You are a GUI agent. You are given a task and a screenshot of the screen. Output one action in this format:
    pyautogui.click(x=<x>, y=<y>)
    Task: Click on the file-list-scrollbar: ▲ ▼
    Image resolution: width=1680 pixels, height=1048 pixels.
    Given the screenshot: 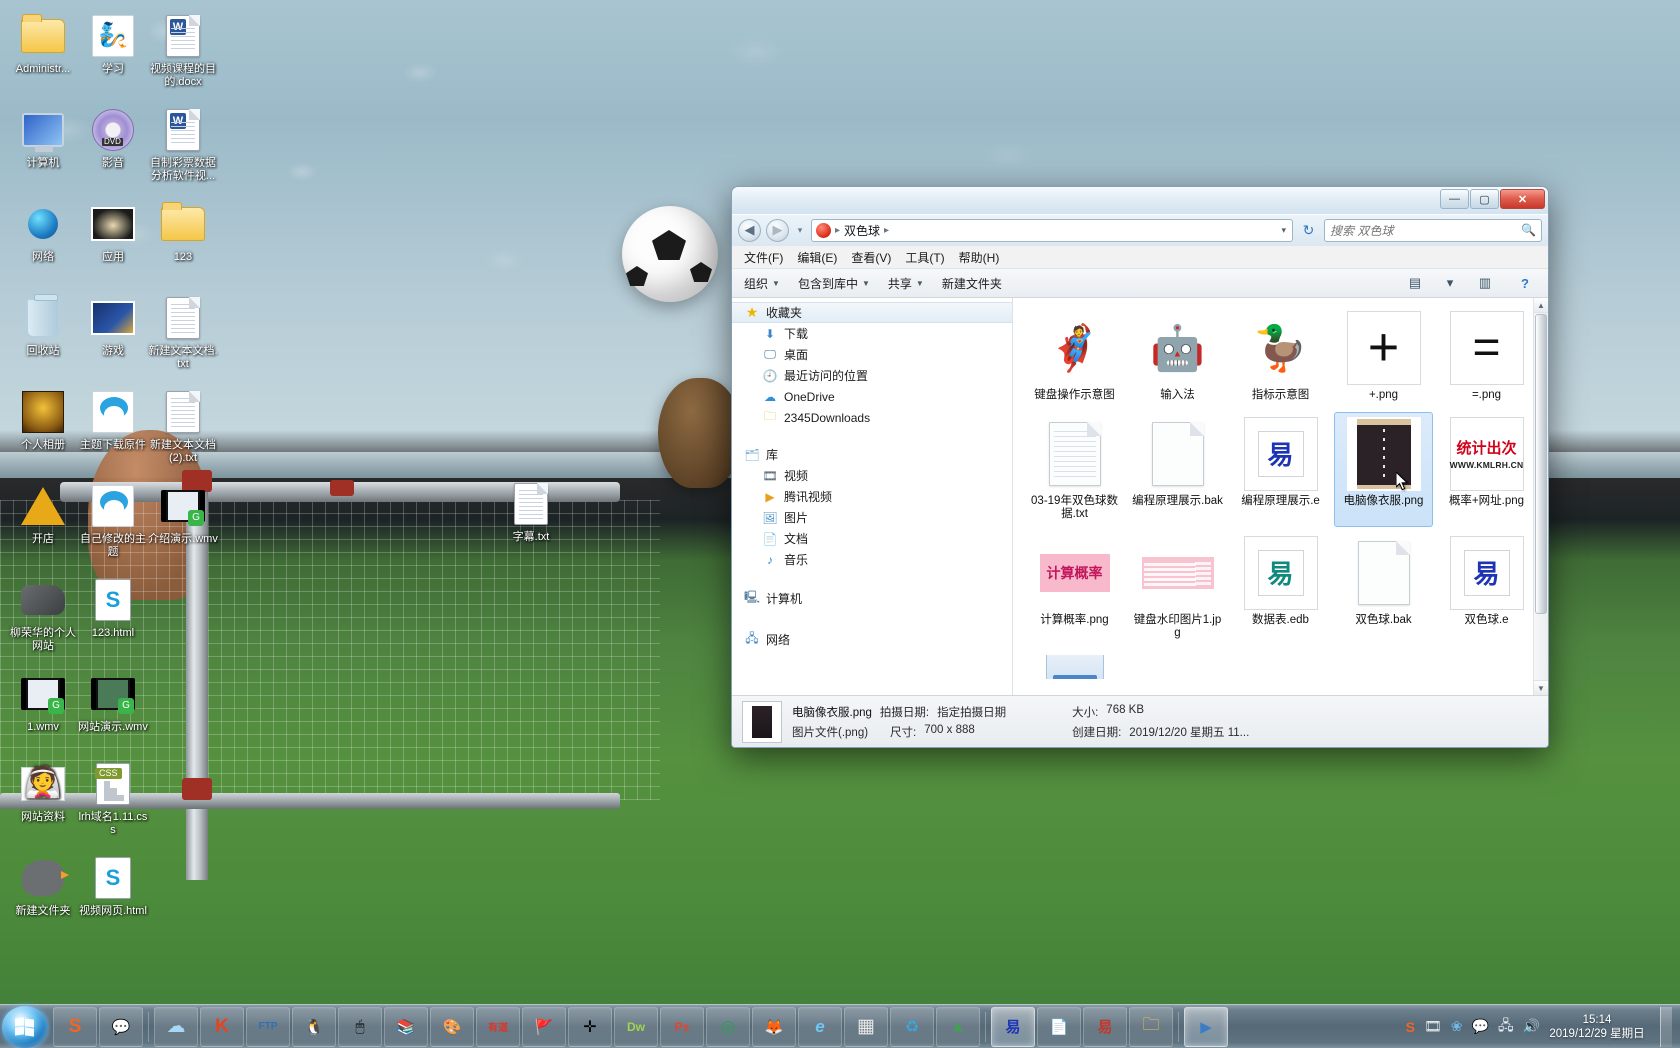 What is the action you would take?
    pyautogui.click(x=1540, y=496)
    